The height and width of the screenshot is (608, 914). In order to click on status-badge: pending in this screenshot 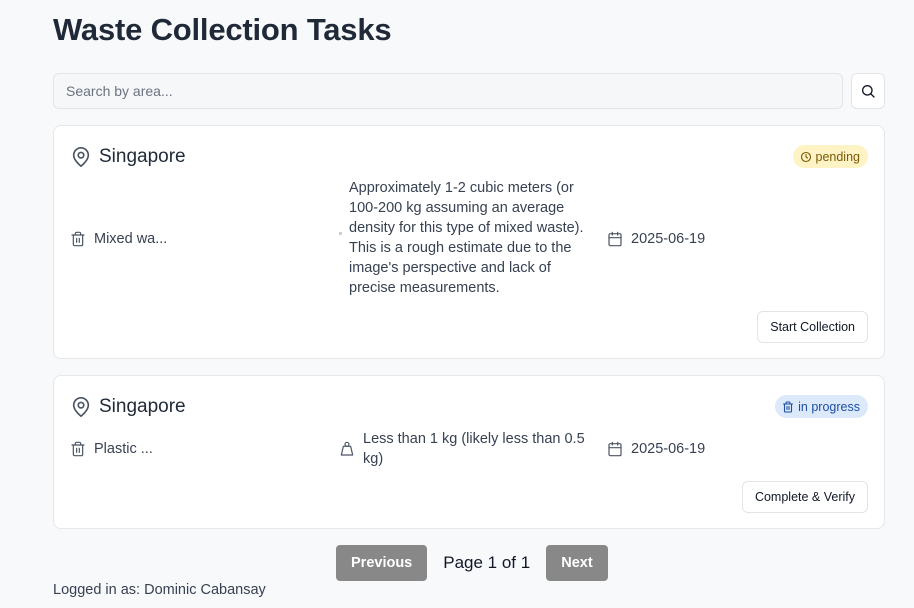, I will do `click(830, 156)`.